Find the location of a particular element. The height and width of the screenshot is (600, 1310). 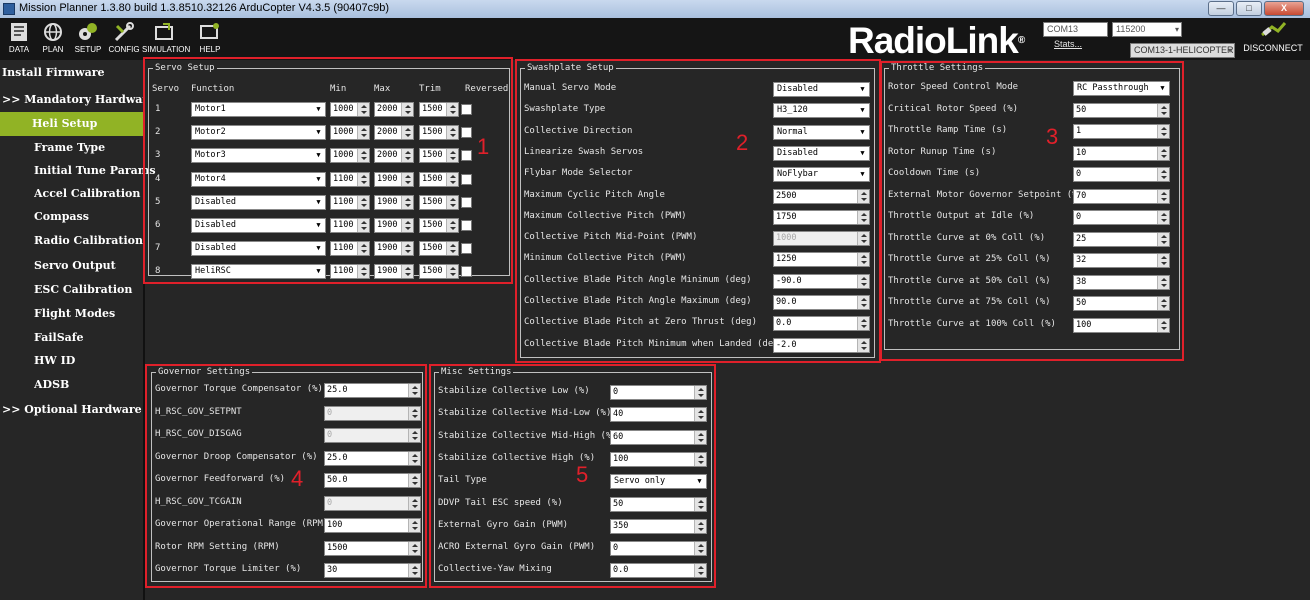

brand-text: RadioLink is located at coordinates (933, 40).